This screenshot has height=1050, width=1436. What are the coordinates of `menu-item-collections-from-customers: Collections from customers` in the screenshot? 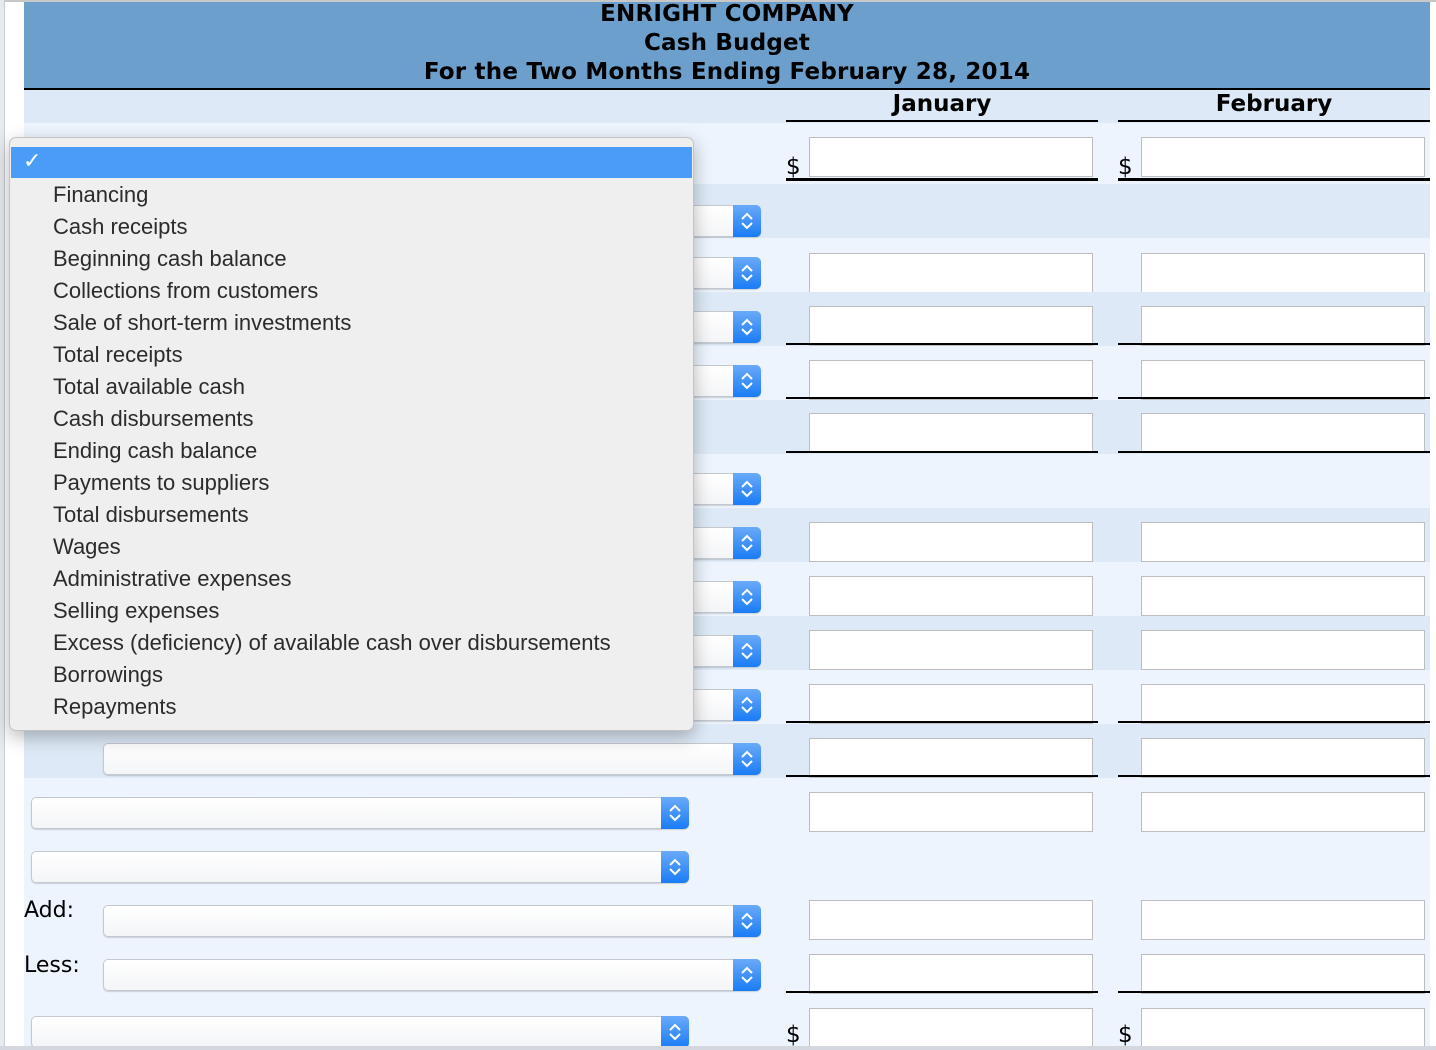 It's located at (185, 291).